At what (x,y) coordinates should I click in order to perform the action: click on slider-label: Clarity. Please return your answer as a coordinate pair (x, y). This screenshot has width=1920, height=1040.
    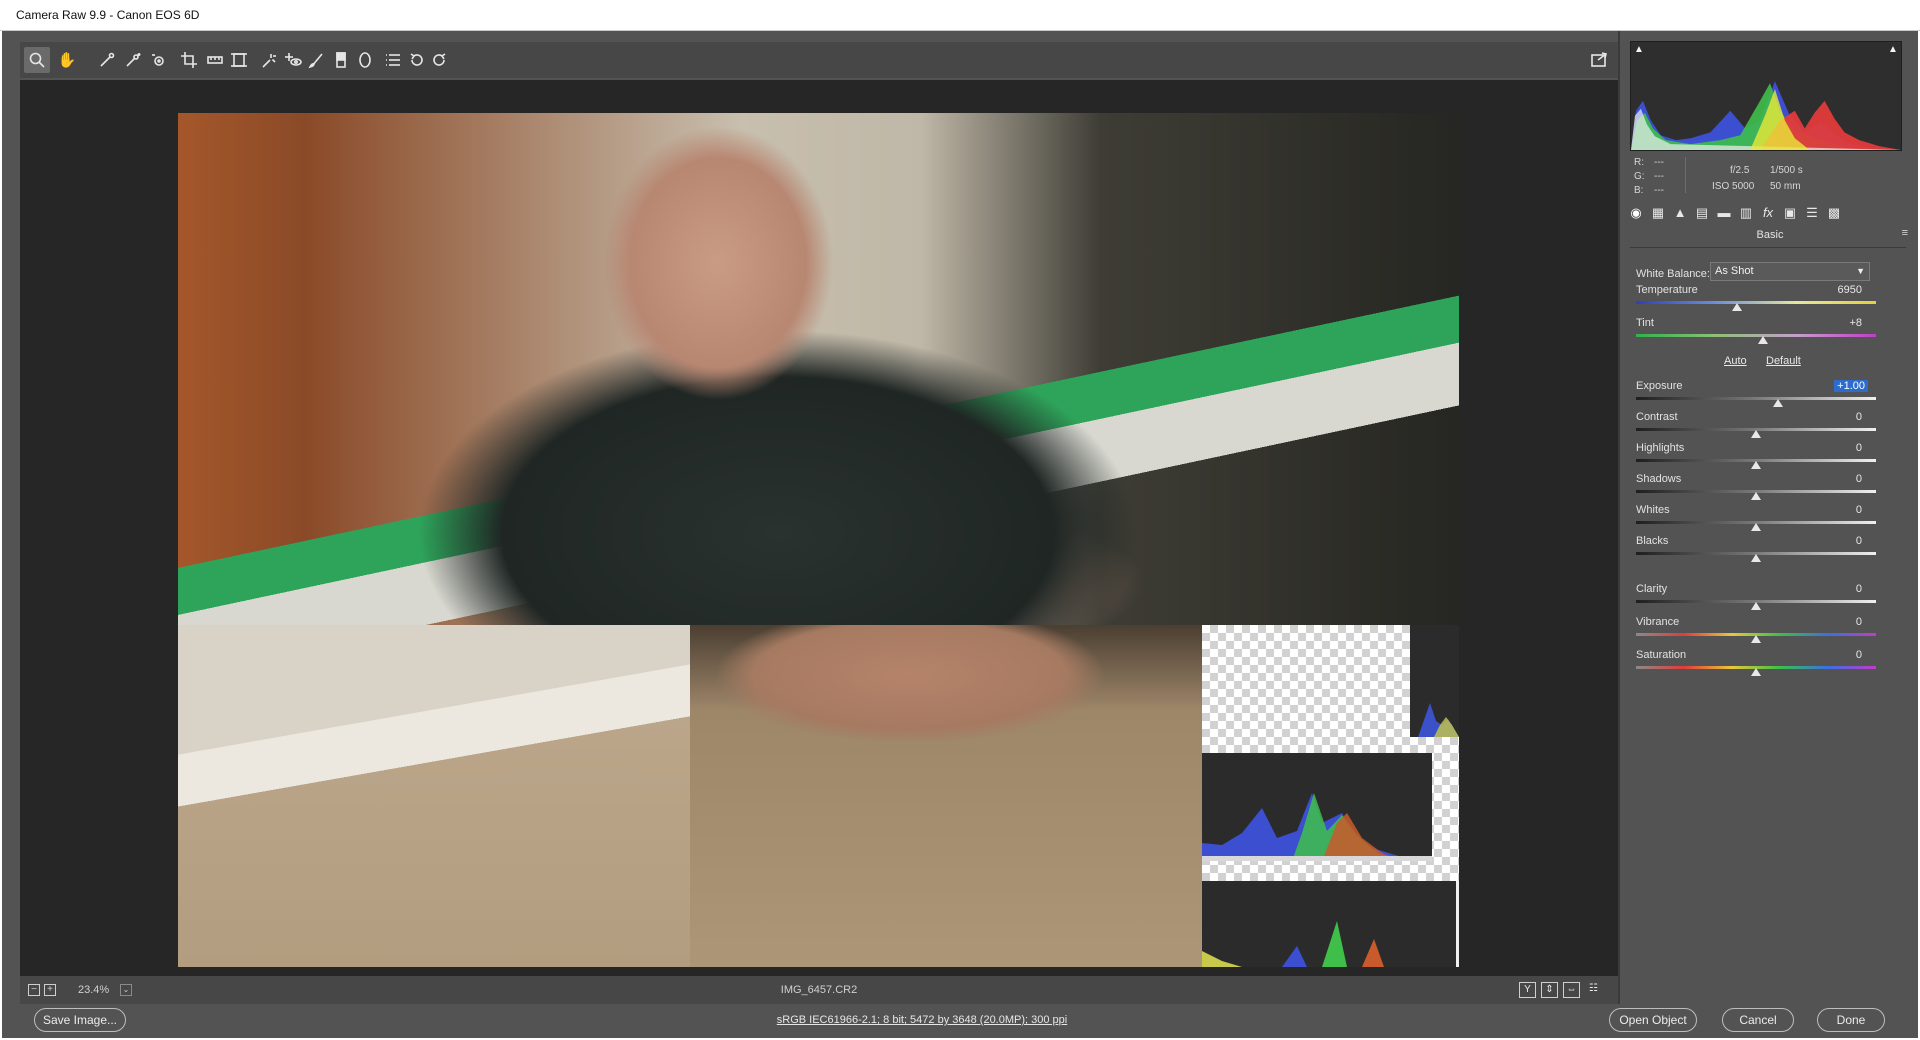
    Looking at the image, I should click on (1652, 589).